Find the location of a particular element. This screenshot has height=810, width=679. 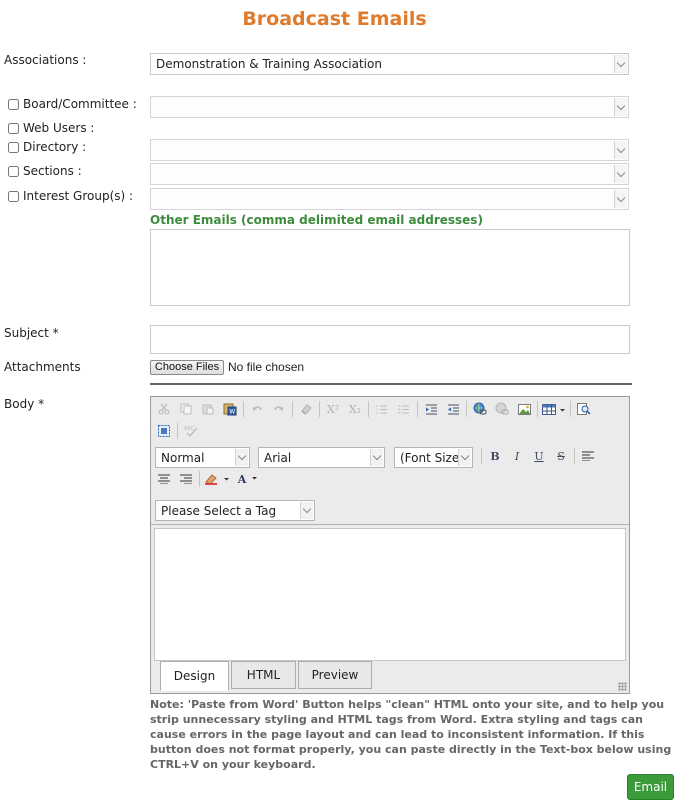

subscript-icon: X₁ is located at coordinates (355, 409).